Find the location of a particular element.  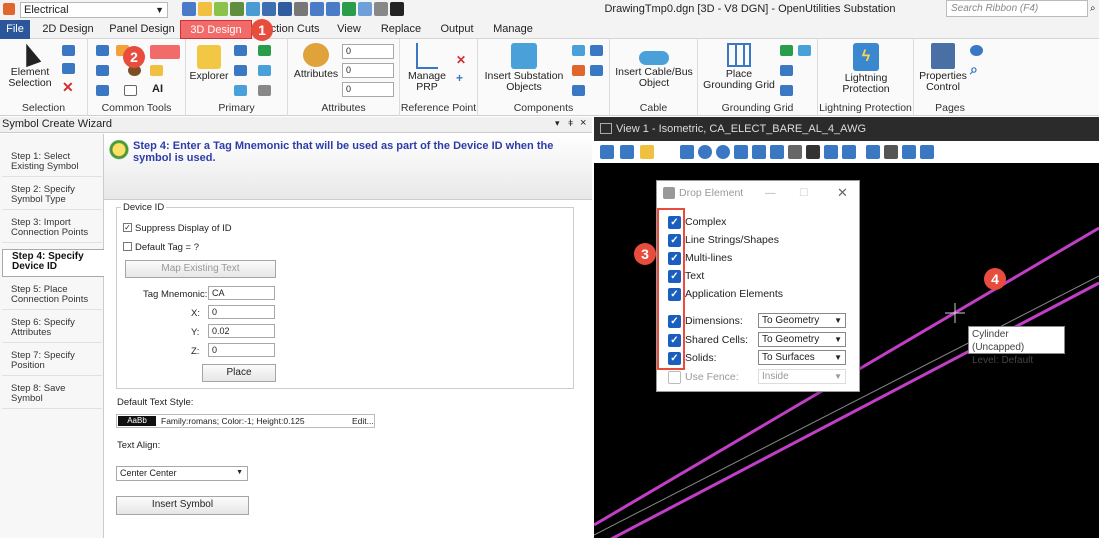

component-edit-icon is located at coordinates (578, 50).